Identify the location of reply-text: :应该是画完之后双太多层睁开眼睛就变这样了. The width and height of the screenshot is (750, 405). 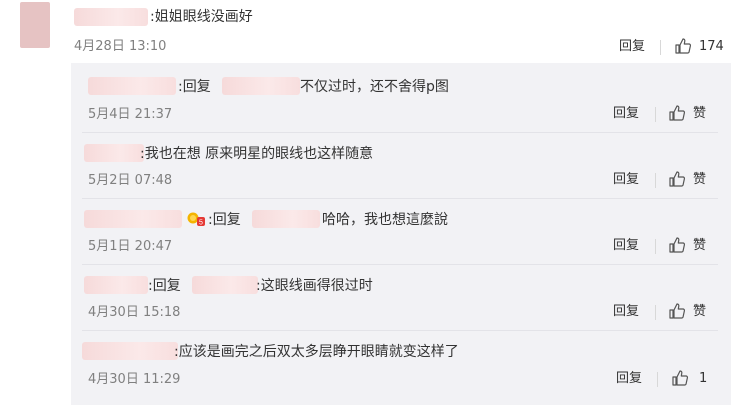
(316, 352).